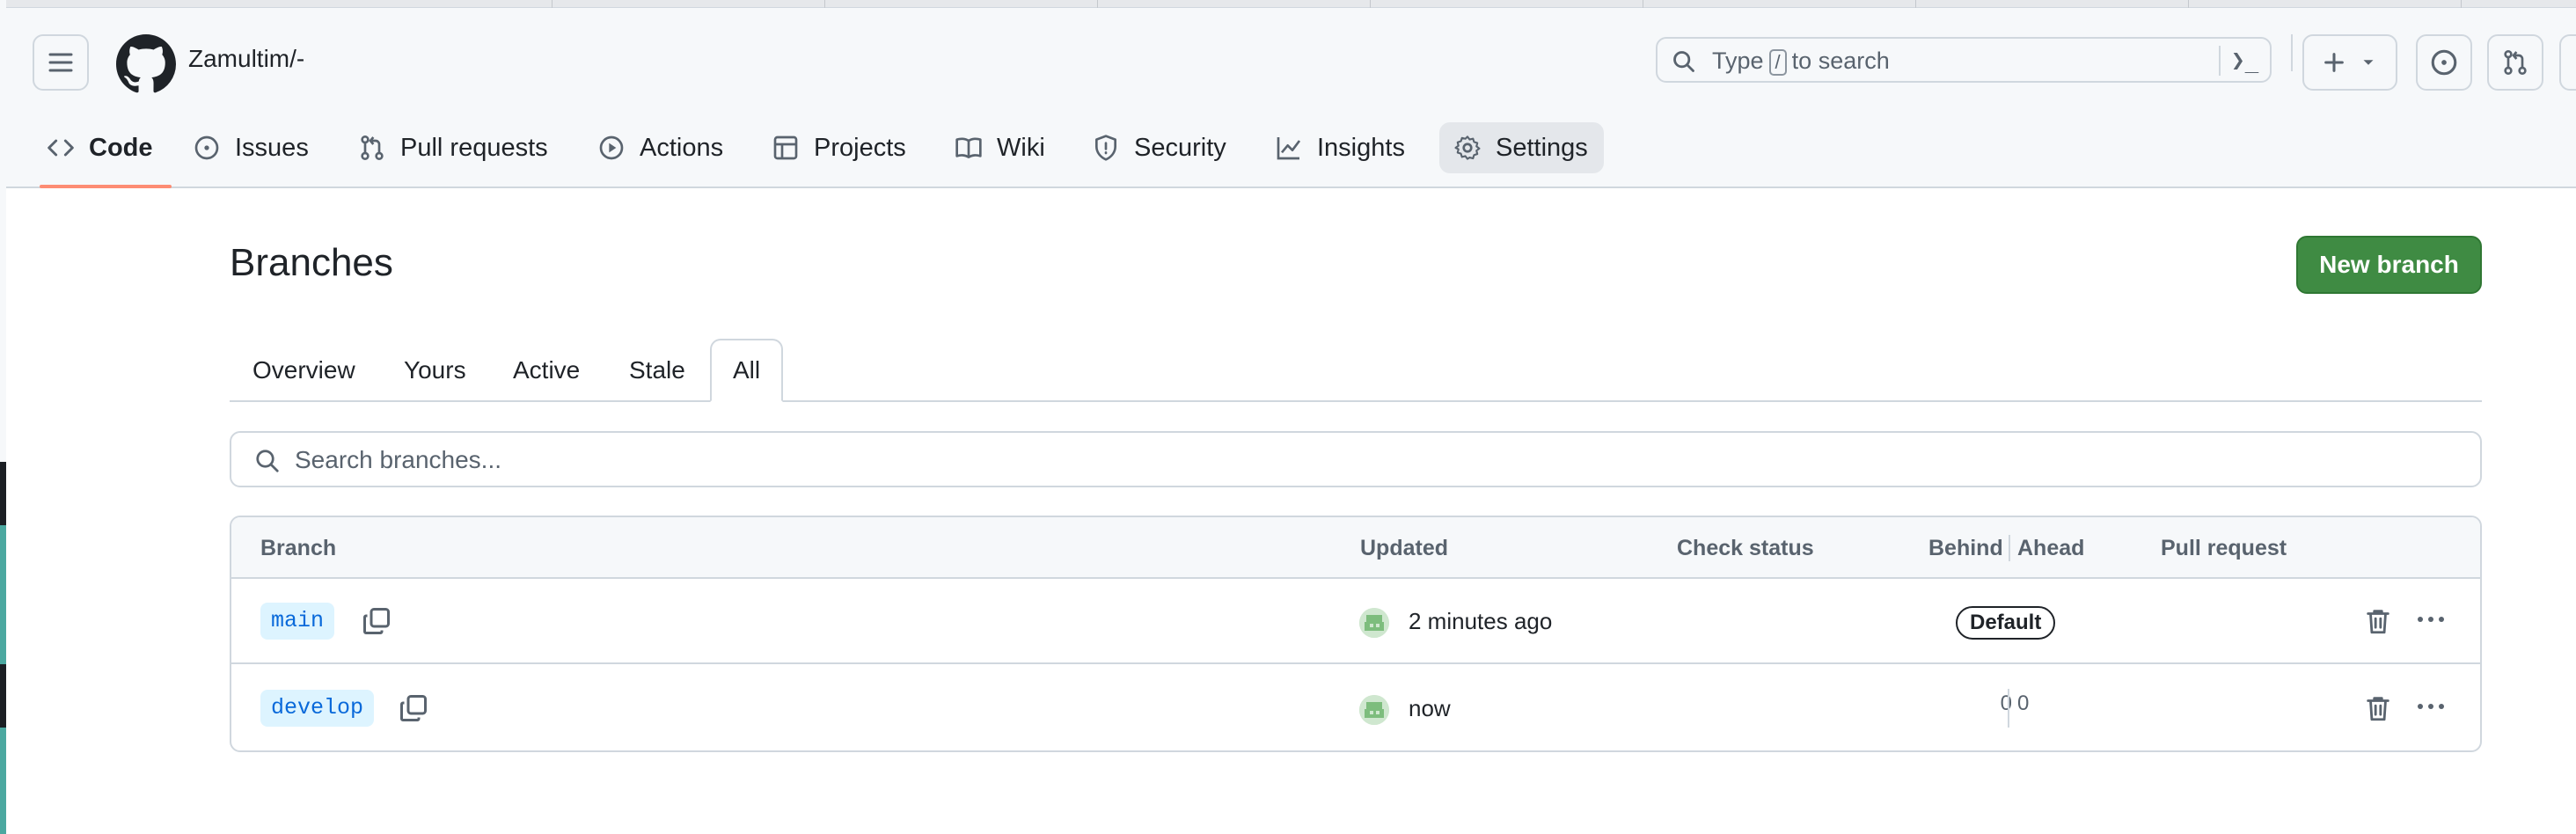 The width and height of the screenshot is (2576, 834). I want to click on tab-security: Security, so click(1159, 147).